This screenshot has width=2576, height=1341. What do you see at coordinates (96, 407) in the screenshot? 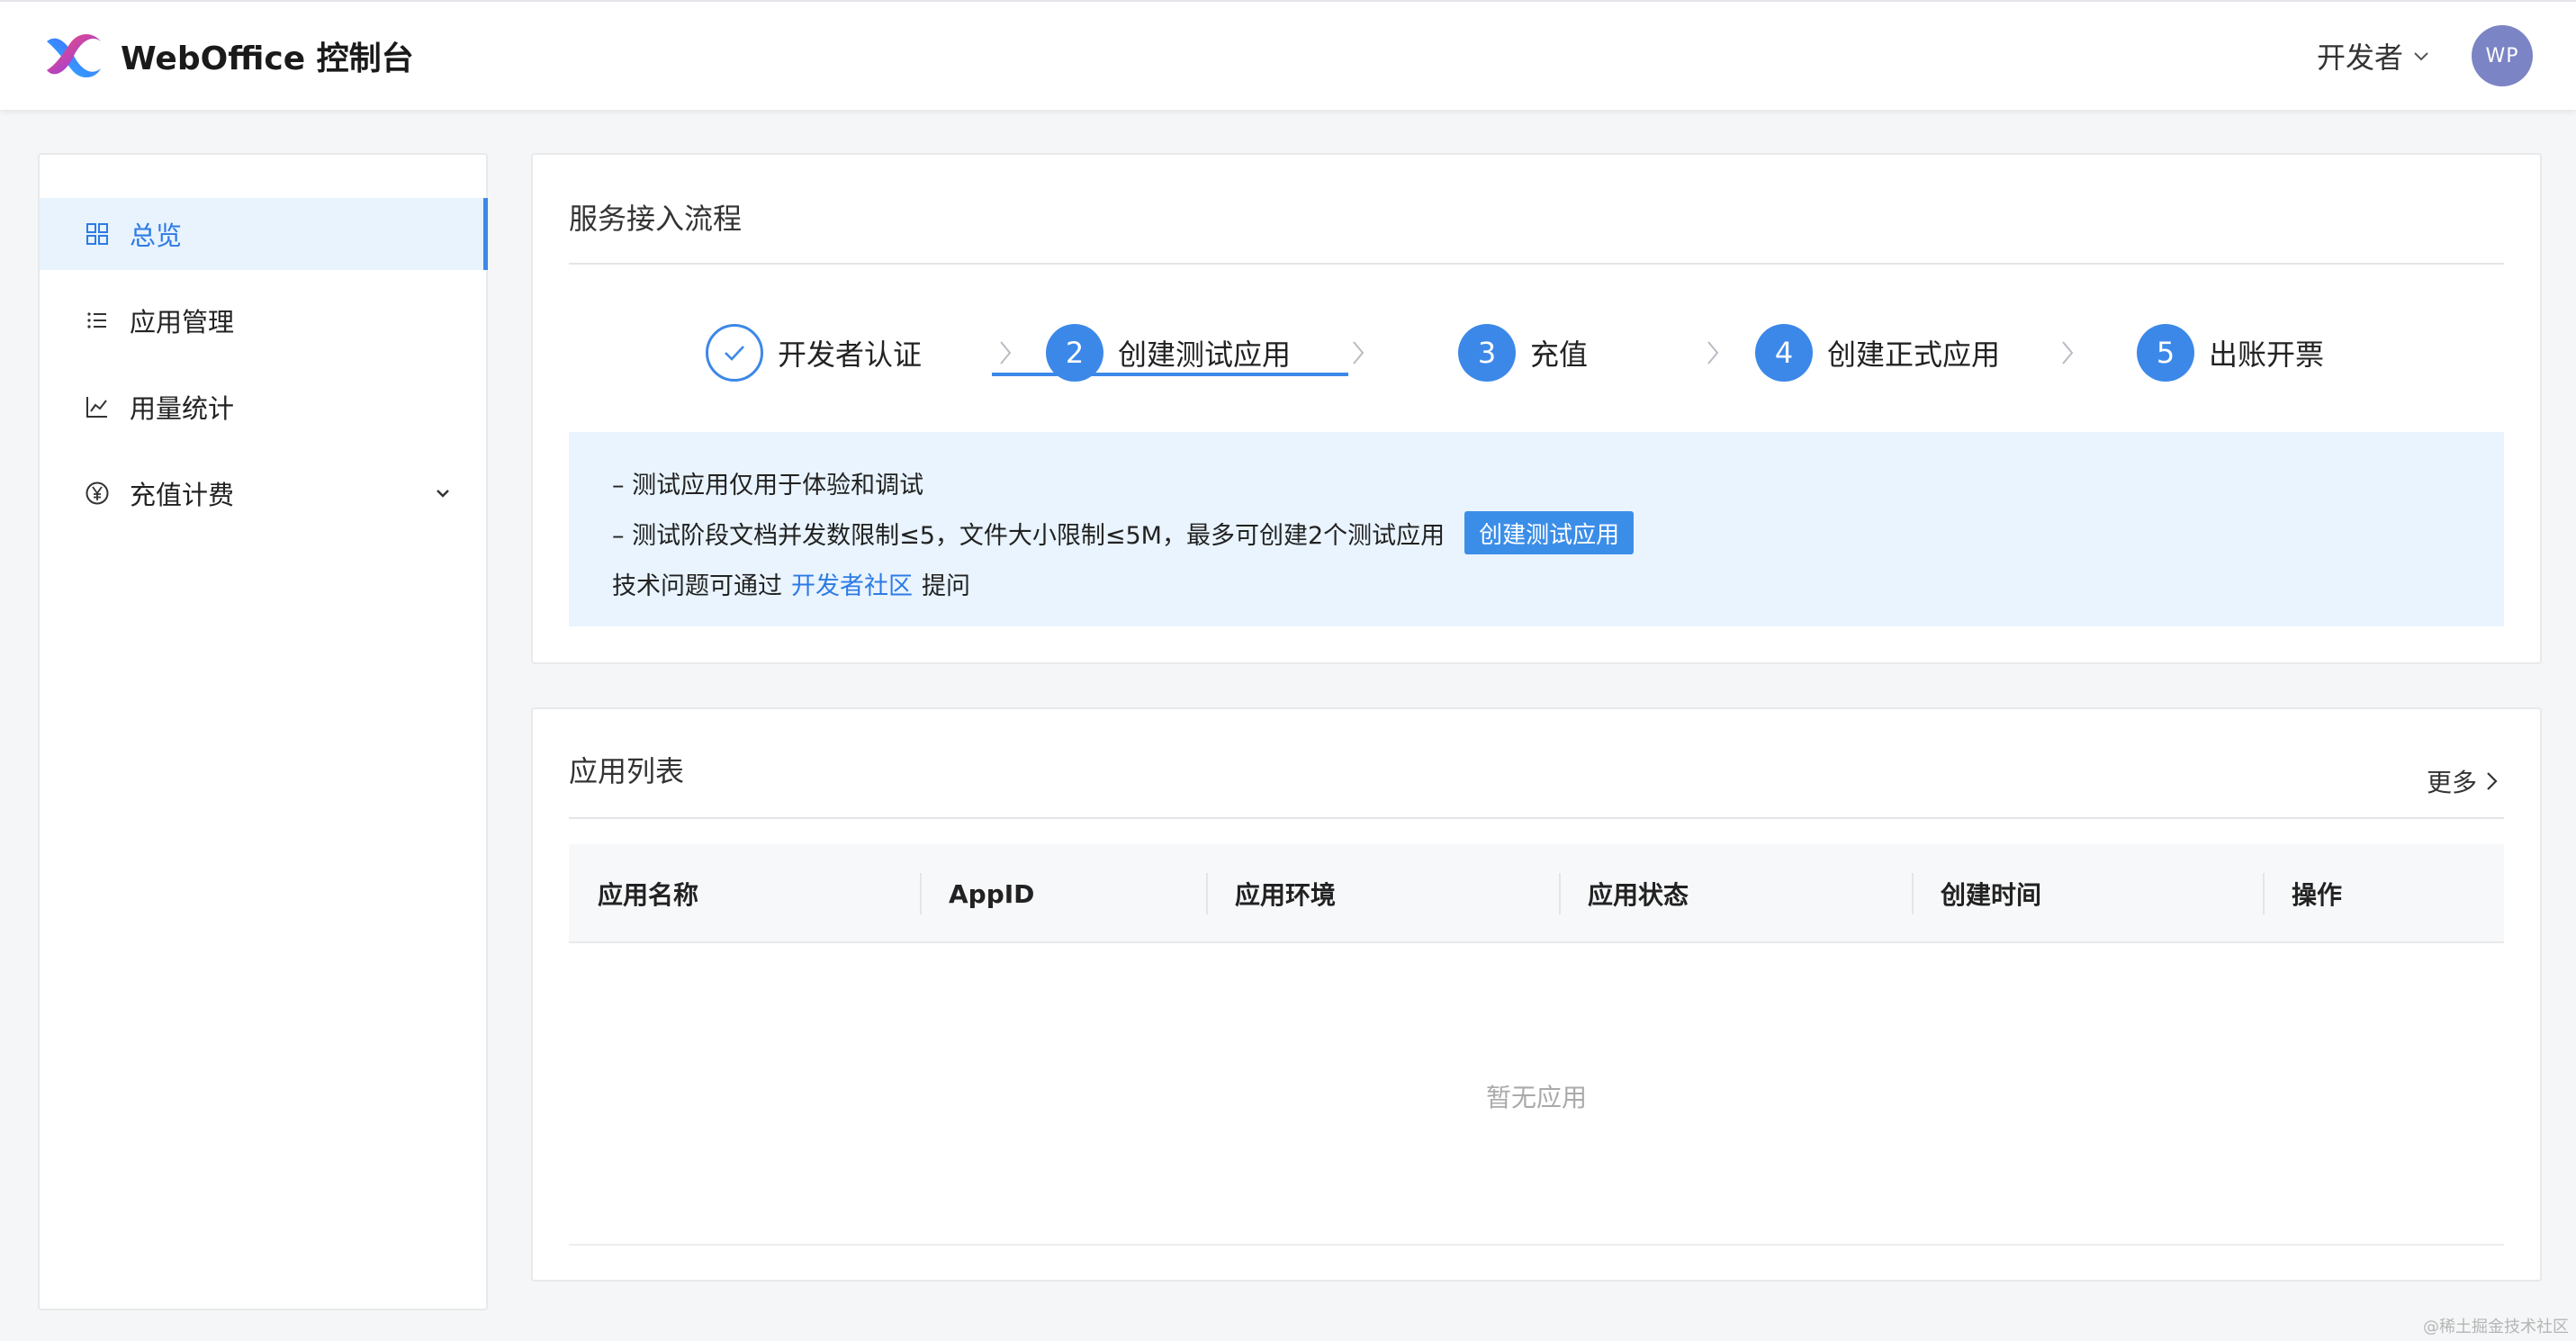
I see `line-chart-icon` at bounding box center [96, 407].